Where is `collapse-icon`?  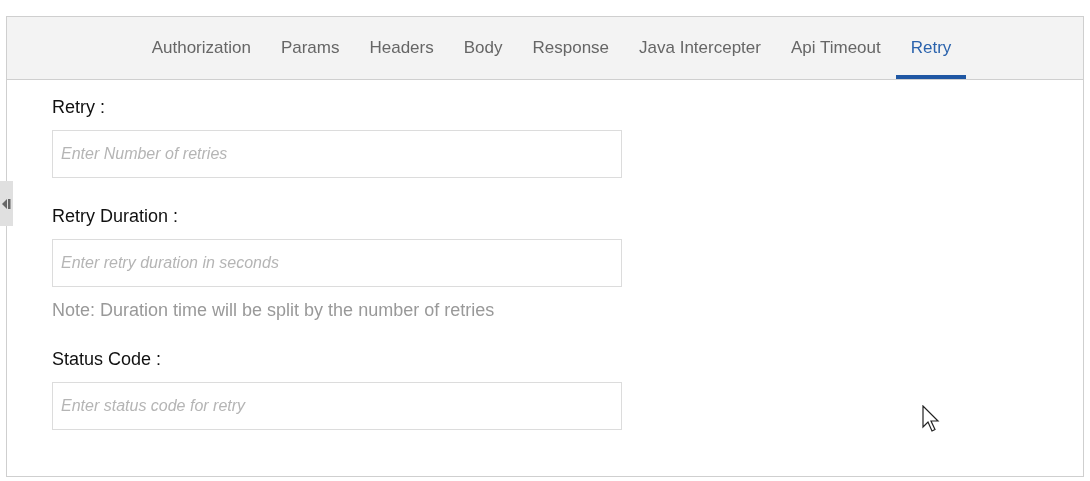 collapse-icon is located at coordinates (6, 203).